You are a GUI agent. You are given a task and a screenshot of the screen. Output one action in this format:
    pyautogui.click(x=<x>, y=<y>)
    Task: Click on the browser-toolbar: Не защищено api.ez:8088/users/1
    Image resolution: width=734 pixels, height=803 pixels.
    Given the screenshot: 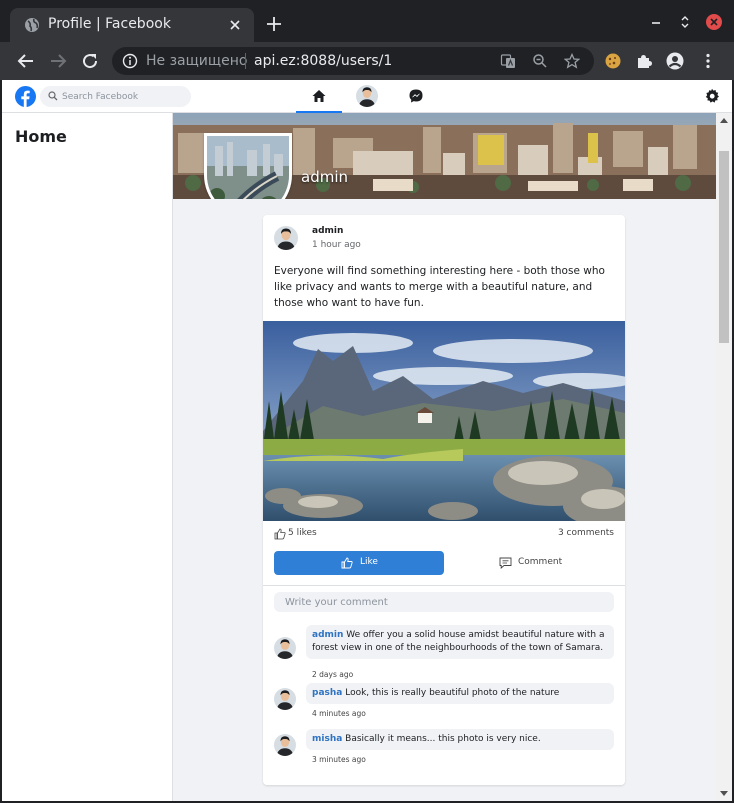 What is the action you would take?
    pyautogui.click(x=367, y=61)
    